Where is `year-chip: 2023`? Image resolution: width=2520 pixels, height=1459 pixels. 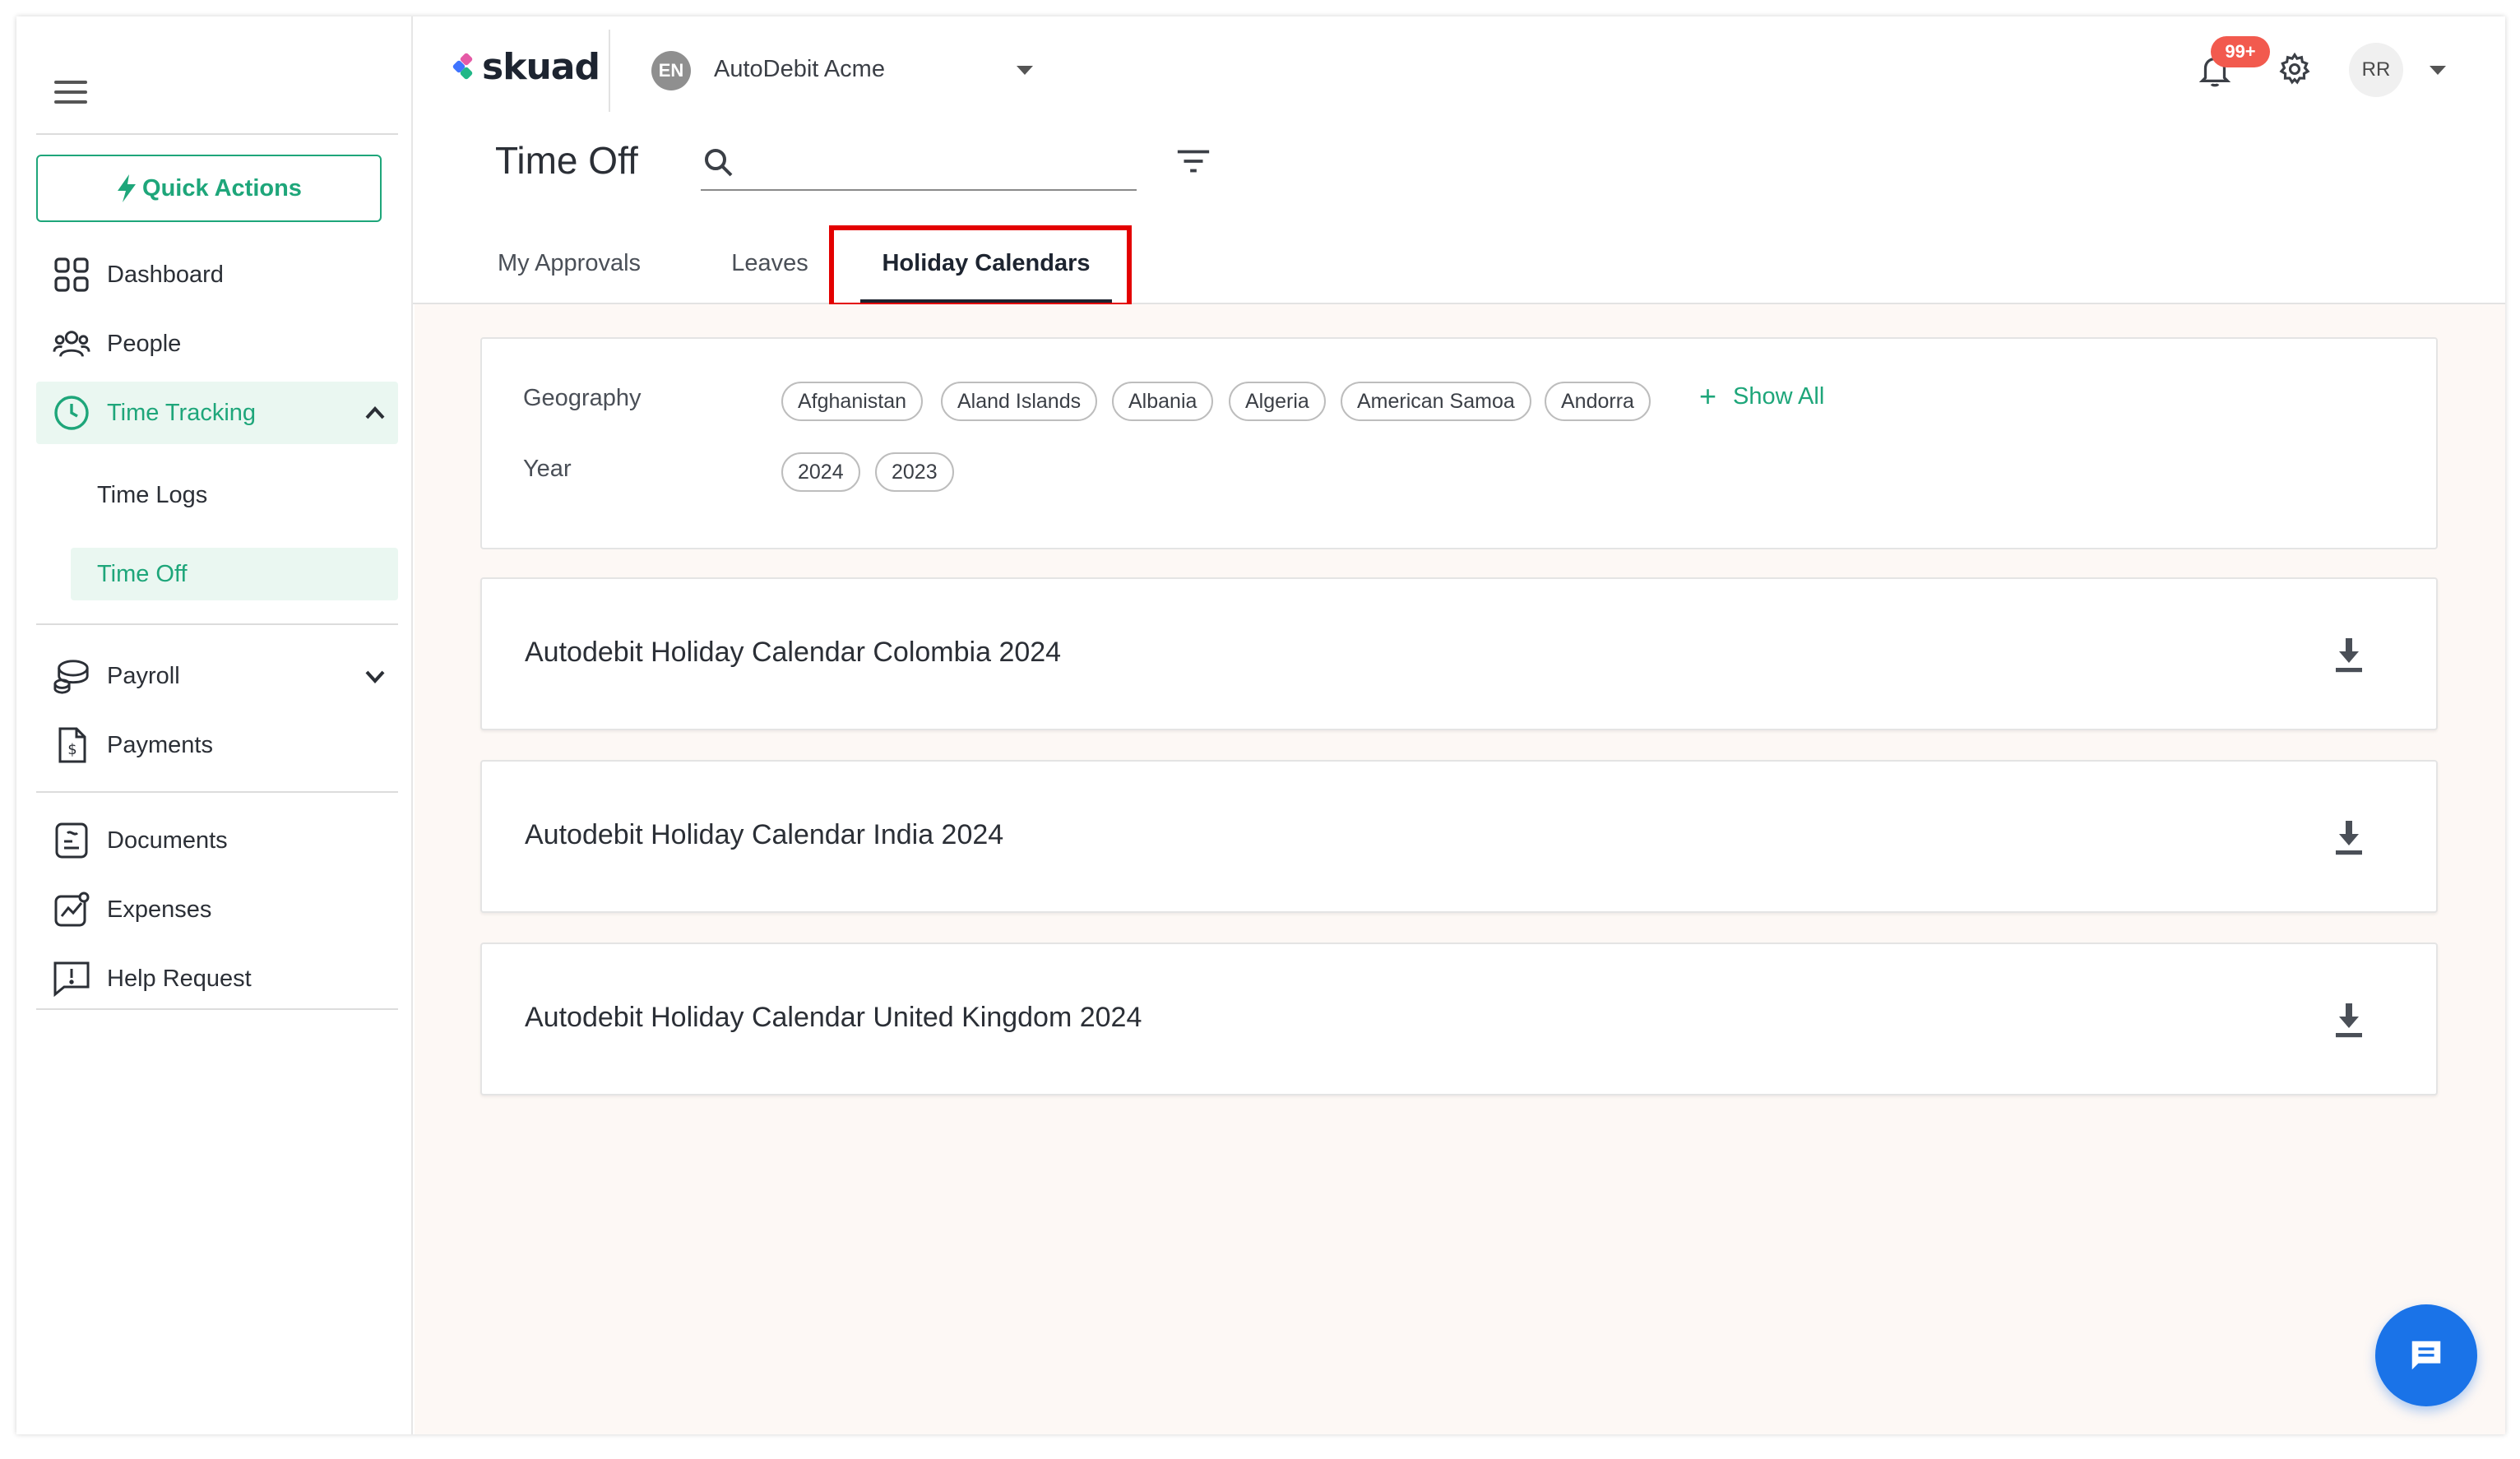
year-chip: 2023 is located at coordinates (914, 472).